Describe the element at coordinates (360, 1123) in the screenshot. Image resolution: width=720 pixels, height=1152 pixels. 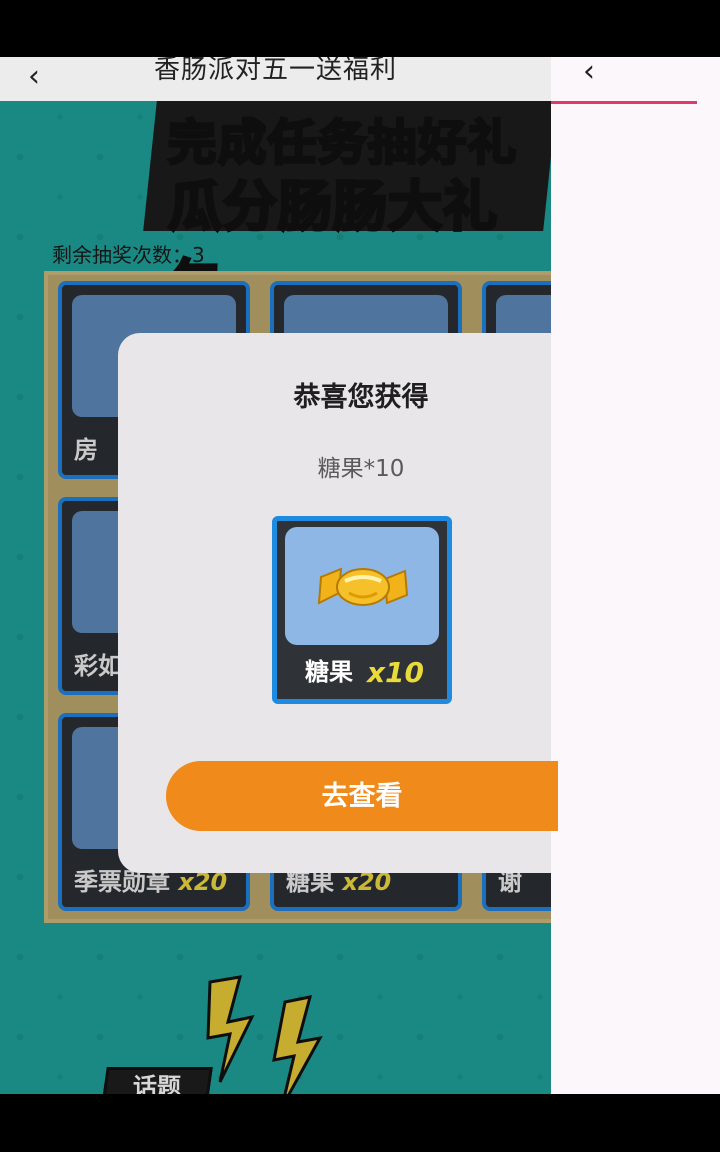
I see `navigation-bar` at that location.